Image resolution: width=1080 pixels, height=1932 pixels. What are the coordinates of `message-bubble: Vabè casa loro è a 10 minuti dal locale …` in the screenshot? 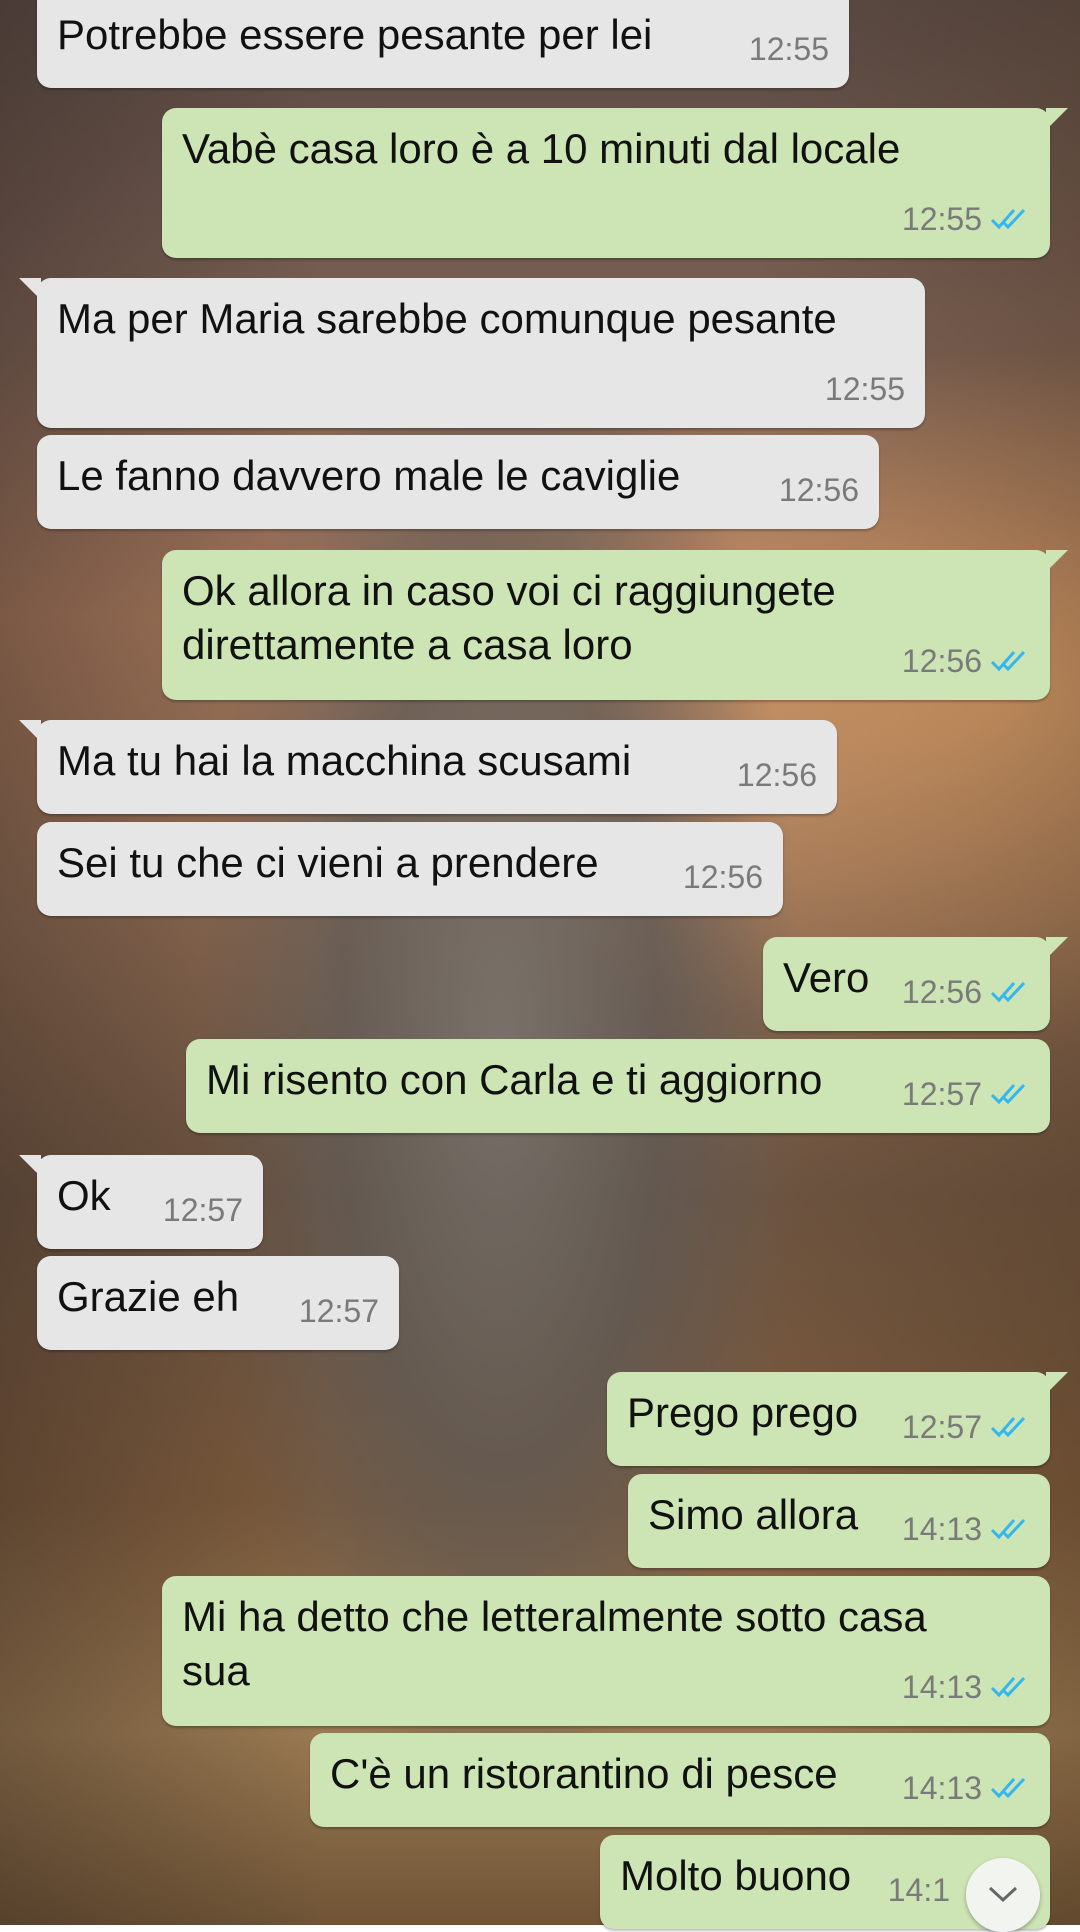 It's located at (615, 183).